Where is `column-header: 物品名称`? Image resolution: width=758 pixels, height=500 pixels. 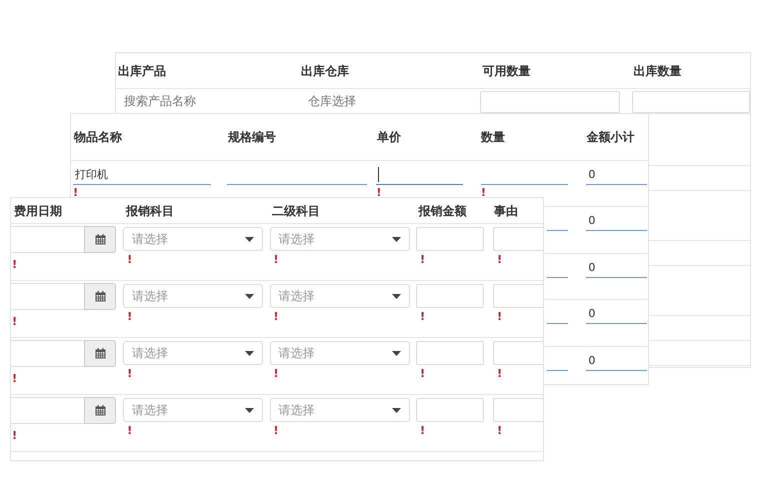 column-header: 物品名称 is located at coordinates (98, 137).